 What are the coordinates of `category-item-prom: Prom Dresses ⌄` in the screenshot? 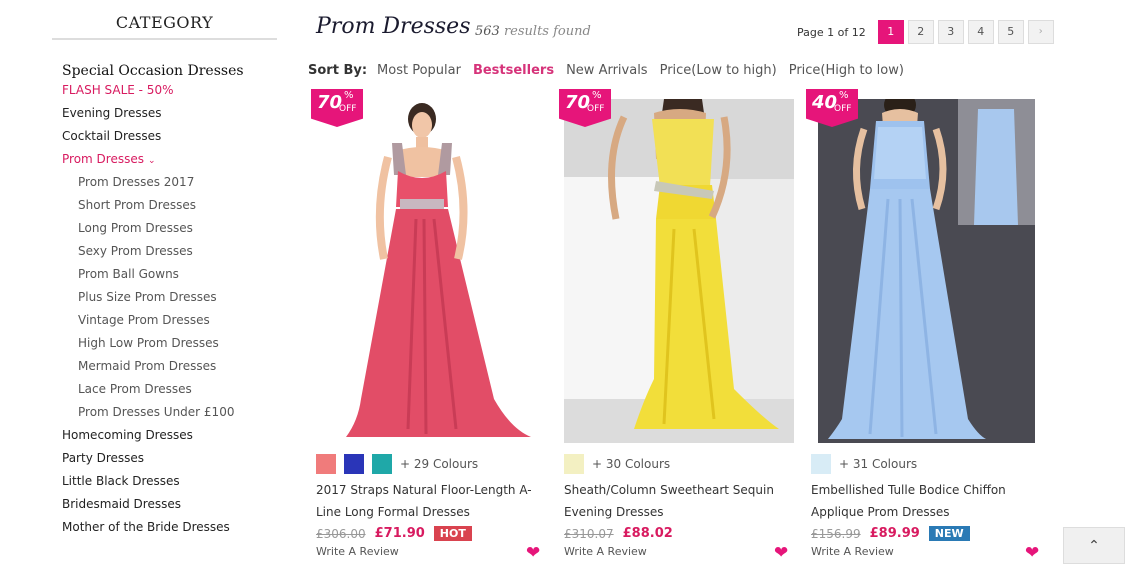 It's located at (169, 159).